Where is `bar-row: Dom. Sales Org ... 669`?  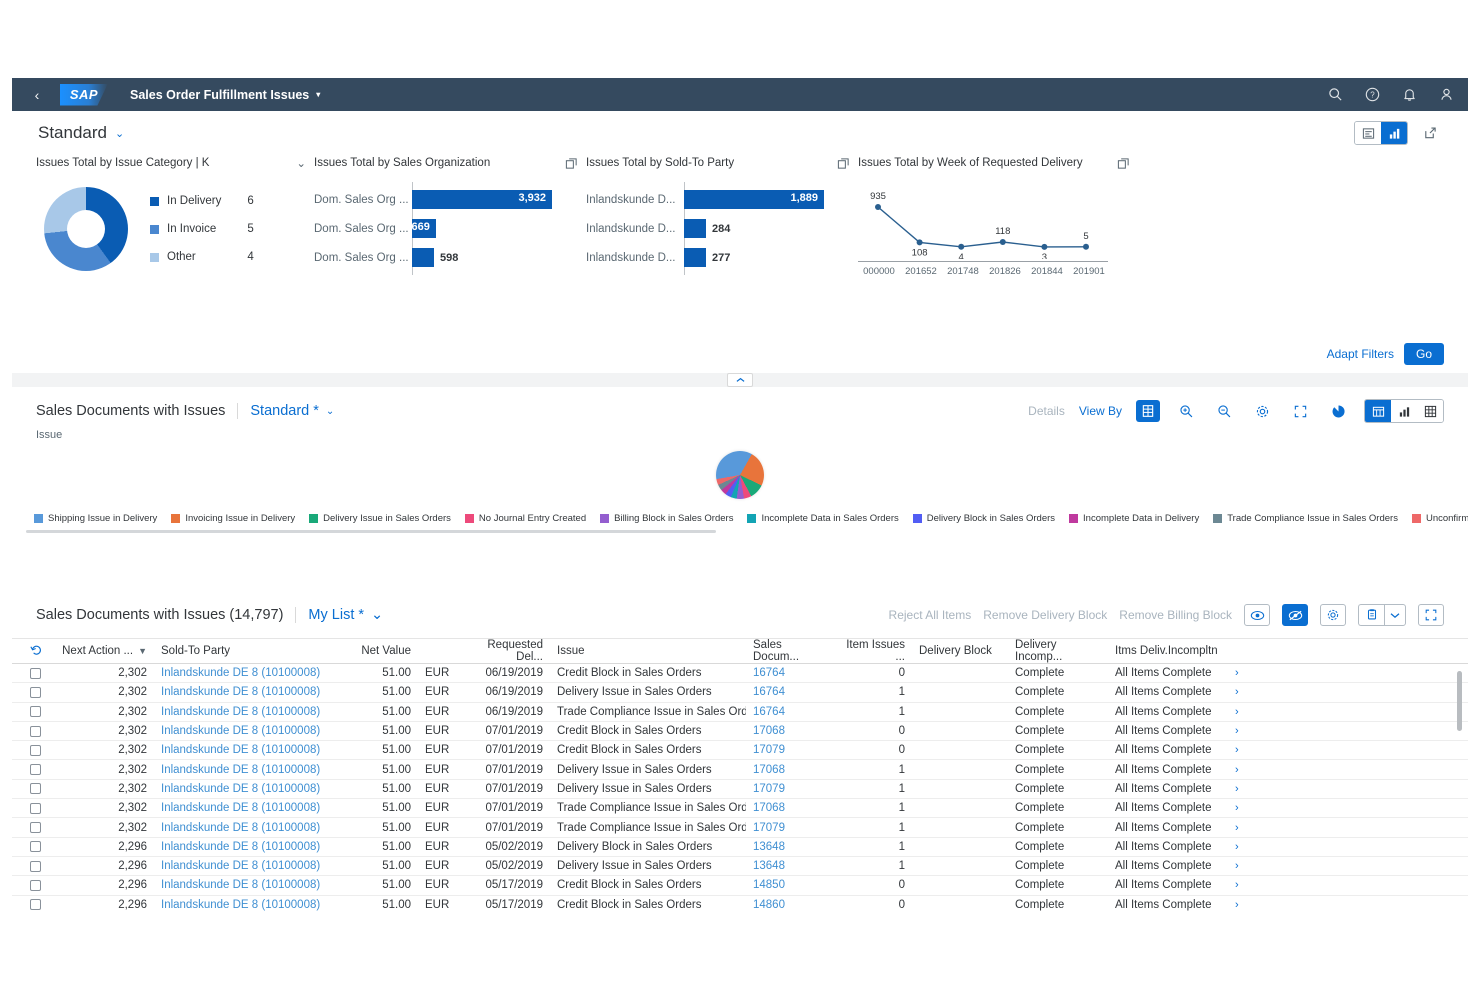
bar-row: Dom. Sales Org ... 669 is located at coordinates (446, 228).